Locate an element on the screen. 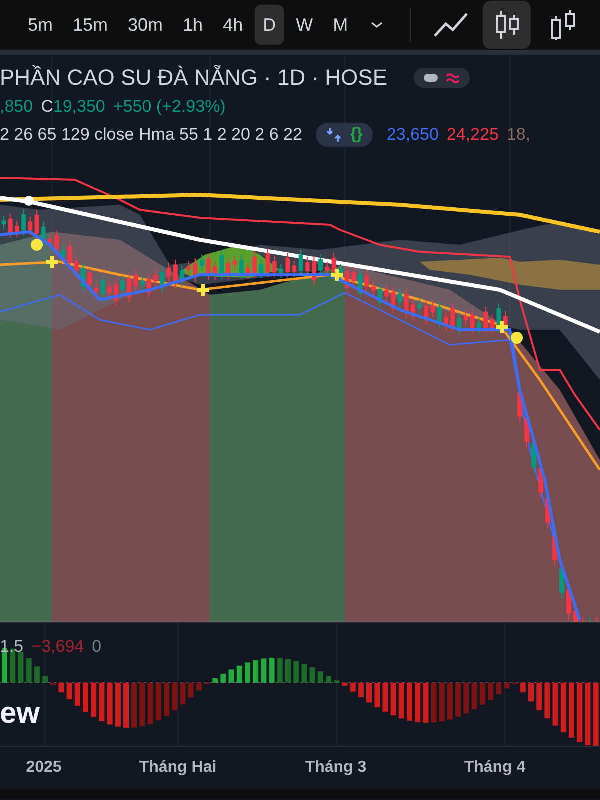 The height and width of the screenshot is (800, 600). interval-tab: 5m is located at coordinates (41, 25).